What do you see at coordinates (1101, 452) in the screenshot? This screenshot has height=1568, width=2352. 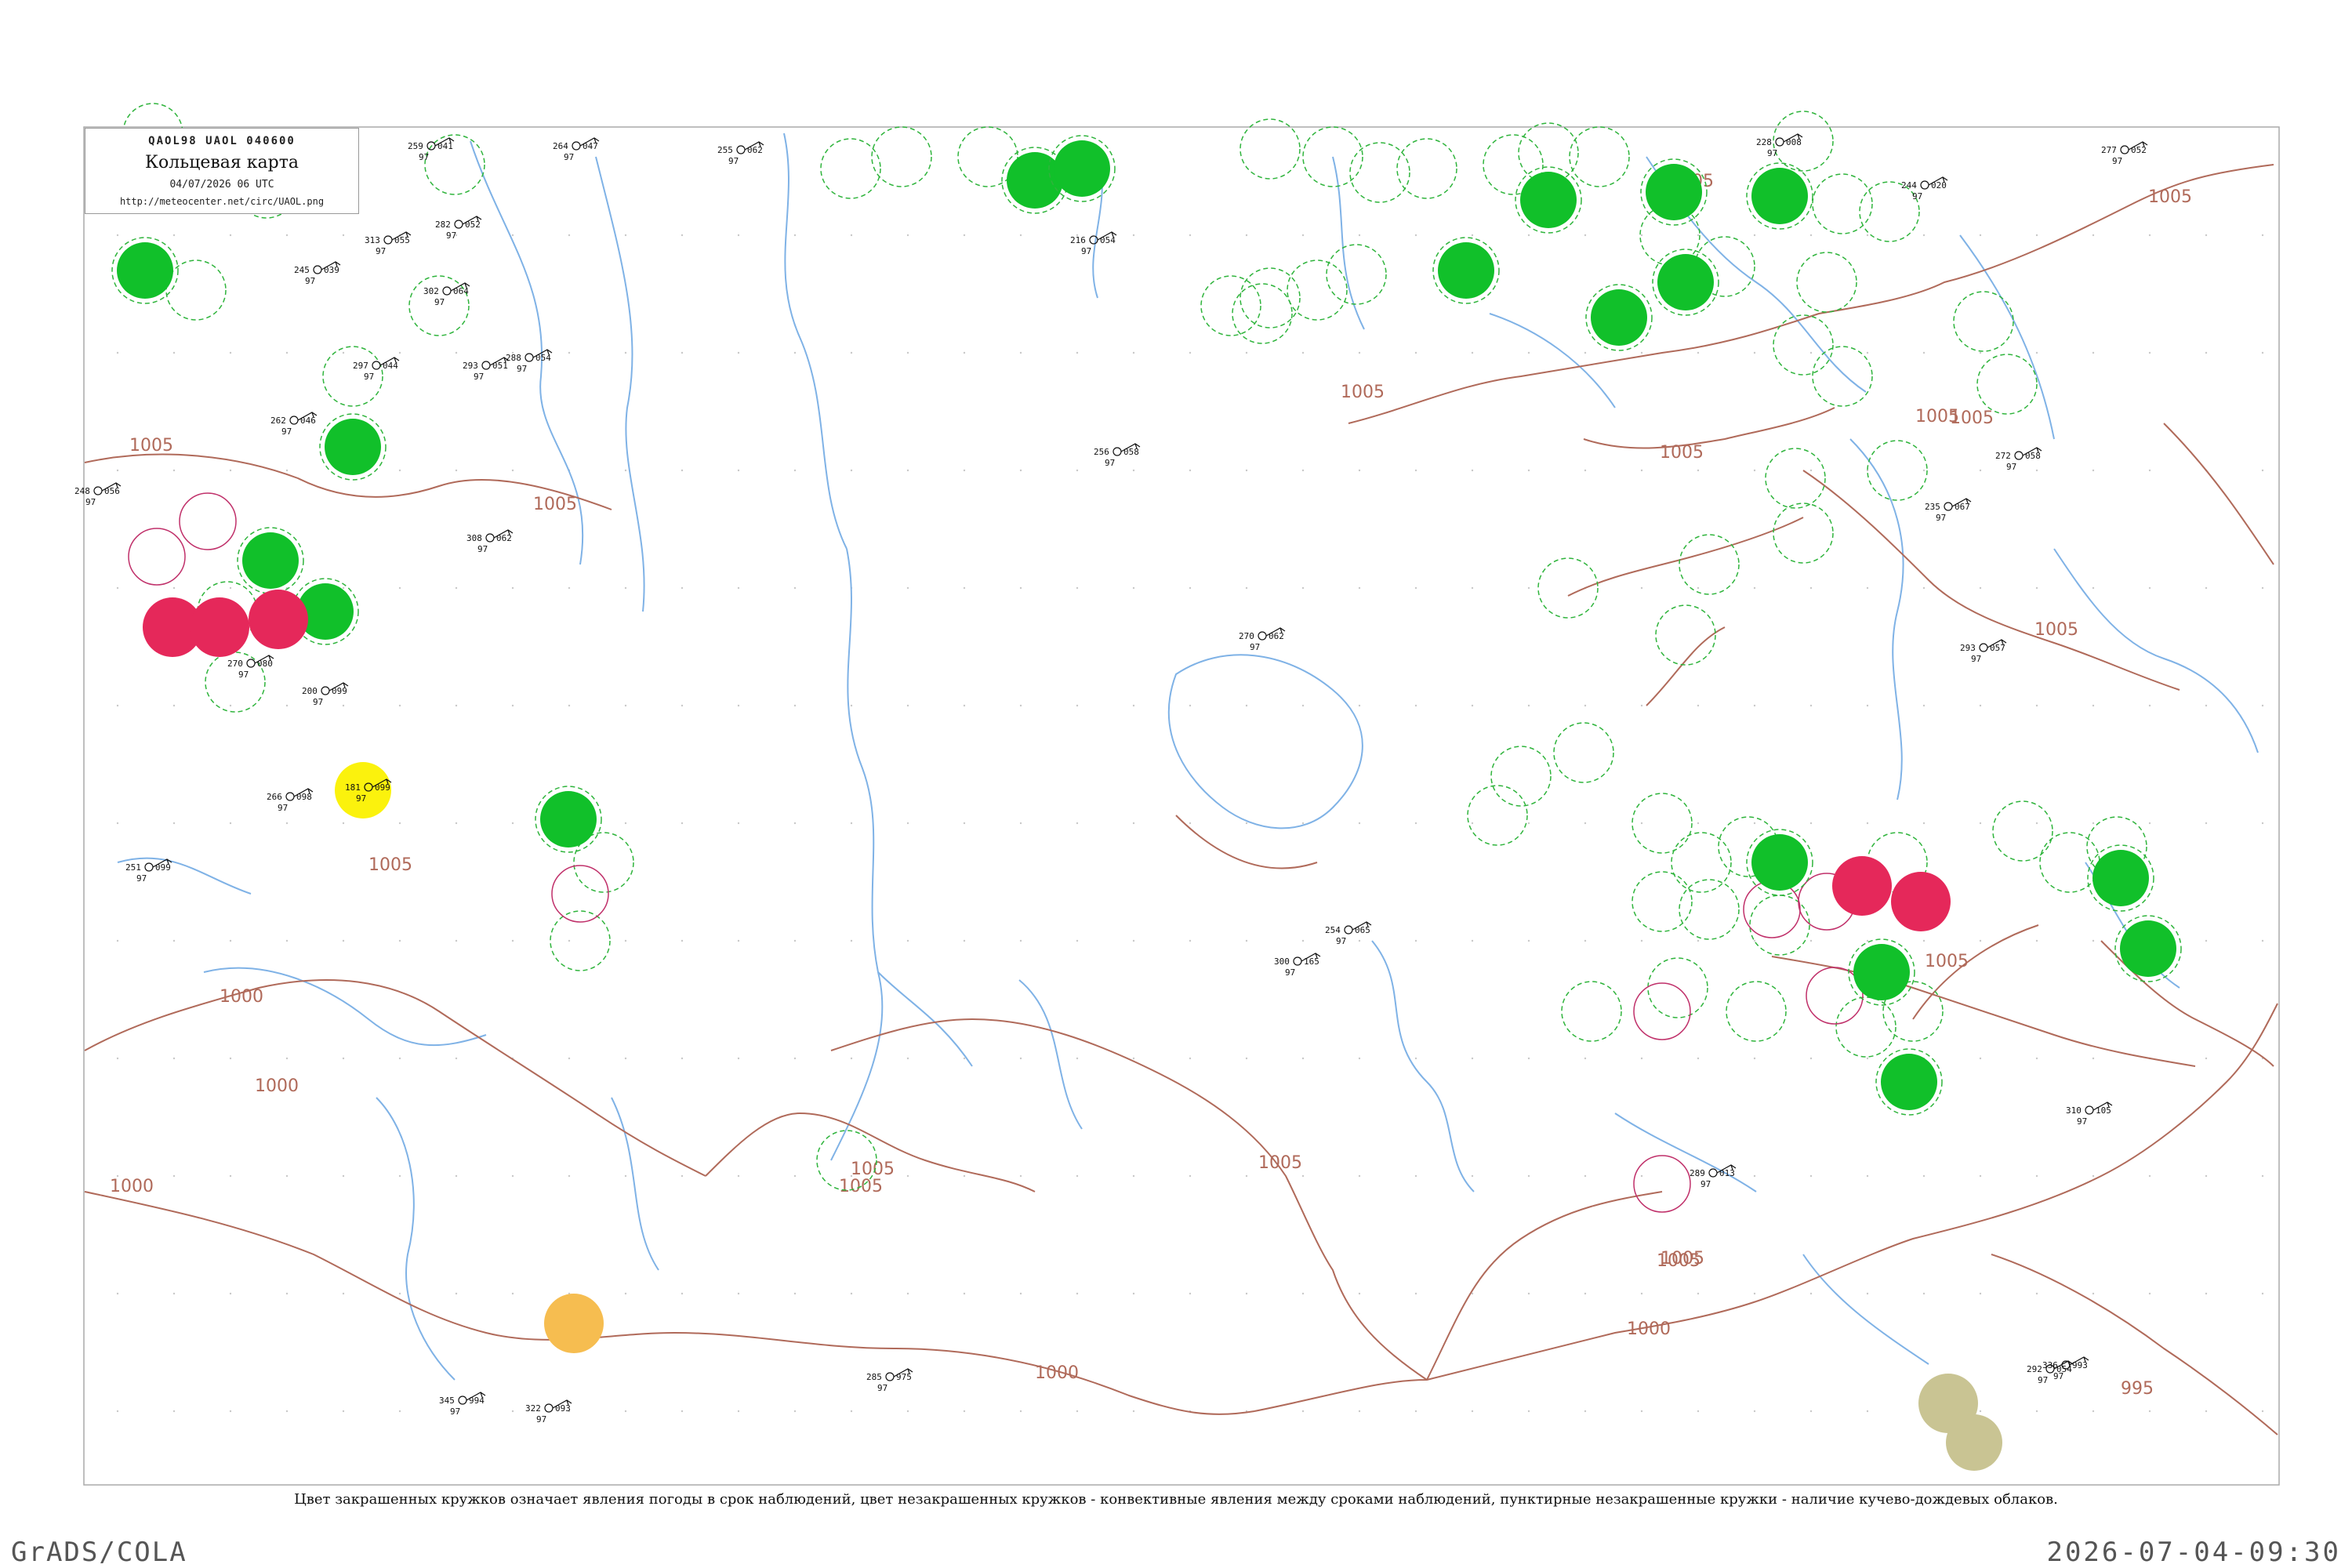 I see `station-temperature: 256` at bounding box center [1101, 452].